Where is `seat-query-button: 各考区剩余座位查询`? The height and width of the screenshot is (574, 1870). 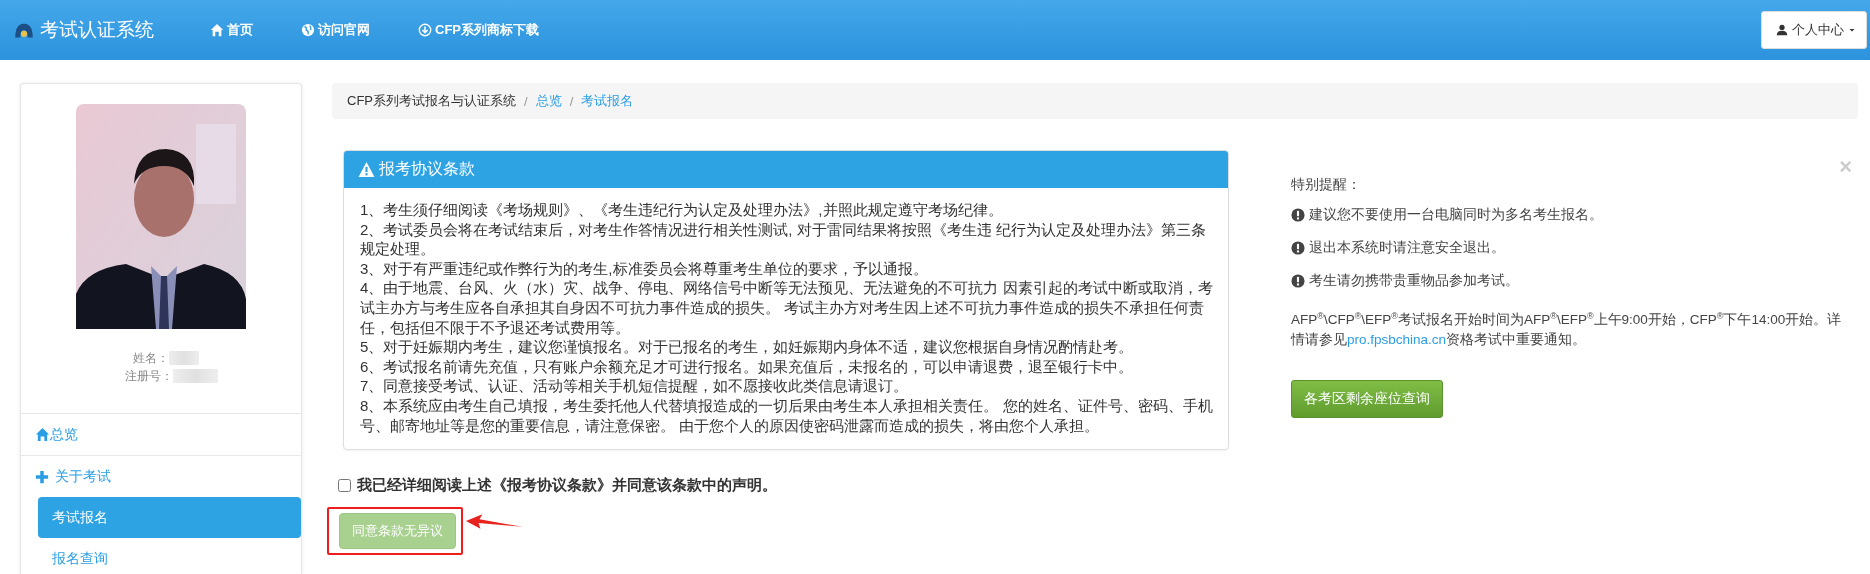 seat-query-button: 各考区剩余座位查询 is located at coordinates (1367, 398).